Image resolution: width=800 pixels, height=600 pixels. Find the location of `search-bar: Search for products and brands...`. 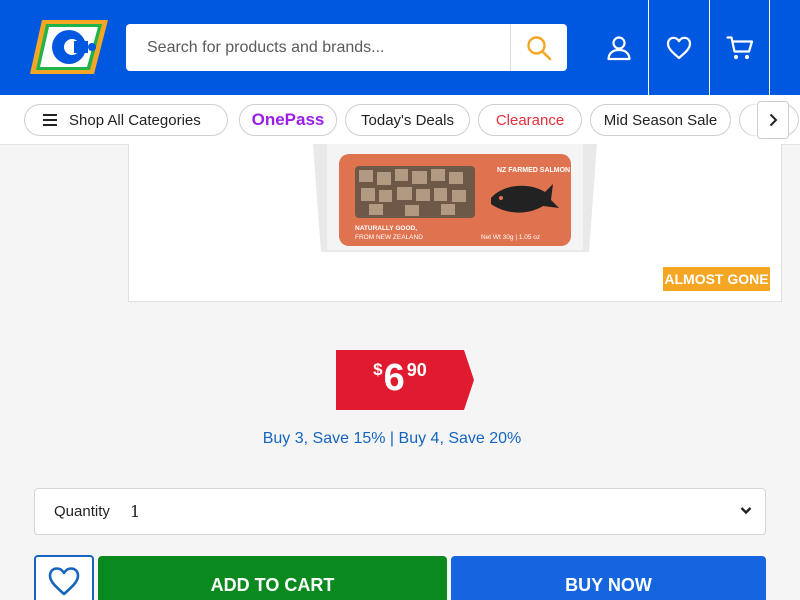

search-bar: Search for products and brands... is located at coordinates (346, 47).